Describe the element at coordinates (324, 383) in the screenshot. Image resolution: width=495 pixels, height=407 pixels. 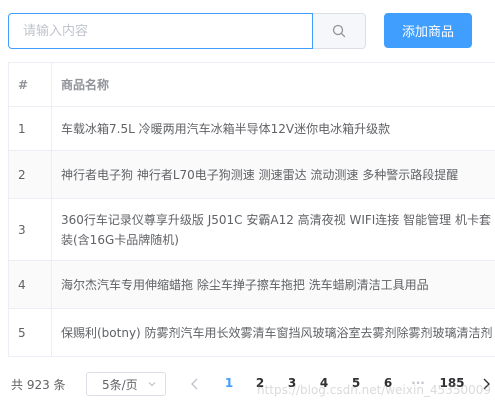
I see `page-number: 4` at that location.